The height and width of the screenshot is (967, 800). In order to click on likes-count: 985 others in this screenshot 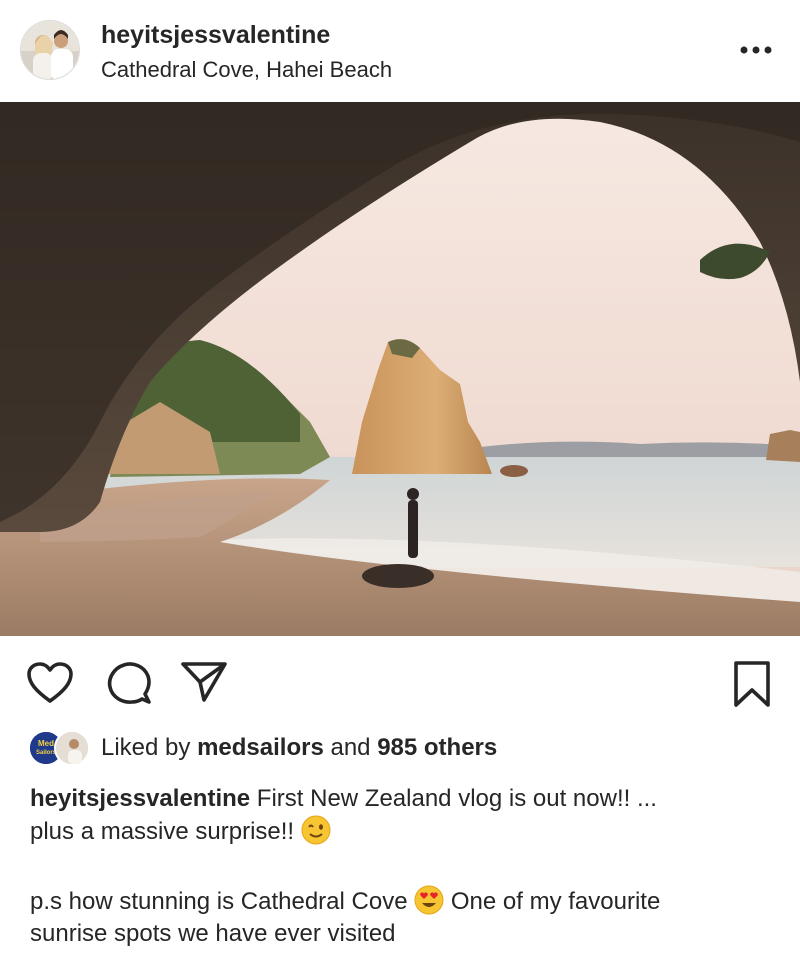, I will do `click(437, 747)`.